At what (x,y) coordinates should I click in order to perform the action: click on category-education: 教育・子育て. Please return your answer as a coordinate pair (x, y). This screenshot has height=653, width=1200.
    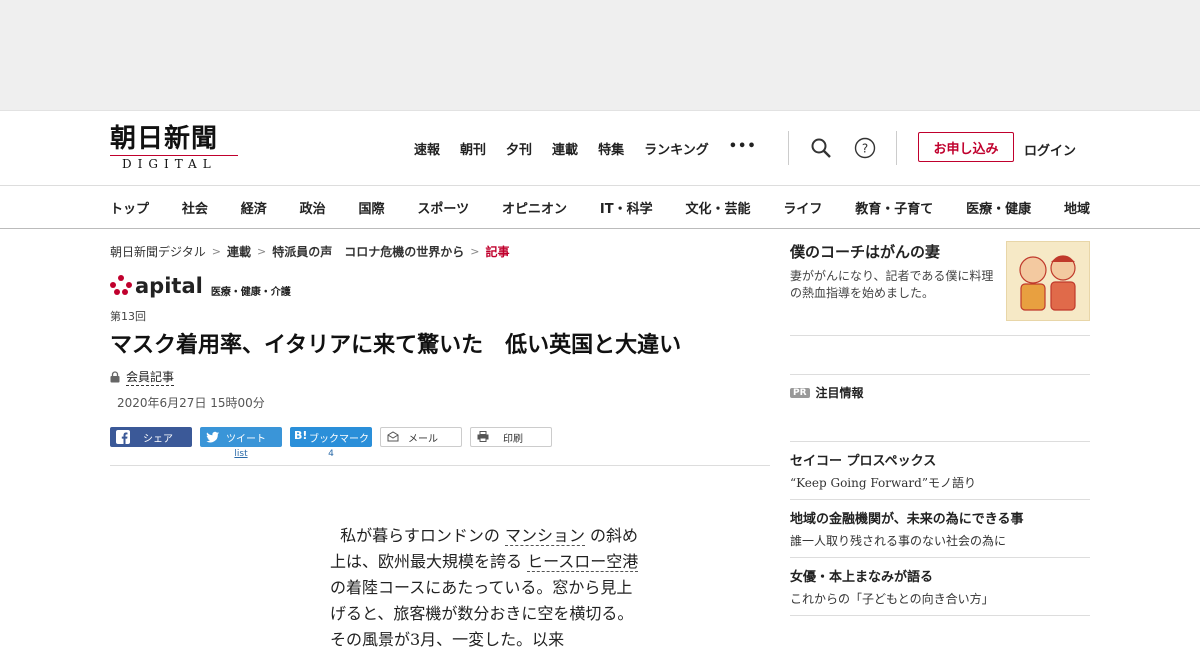
    Looking at the image, I should click on (894, 207).